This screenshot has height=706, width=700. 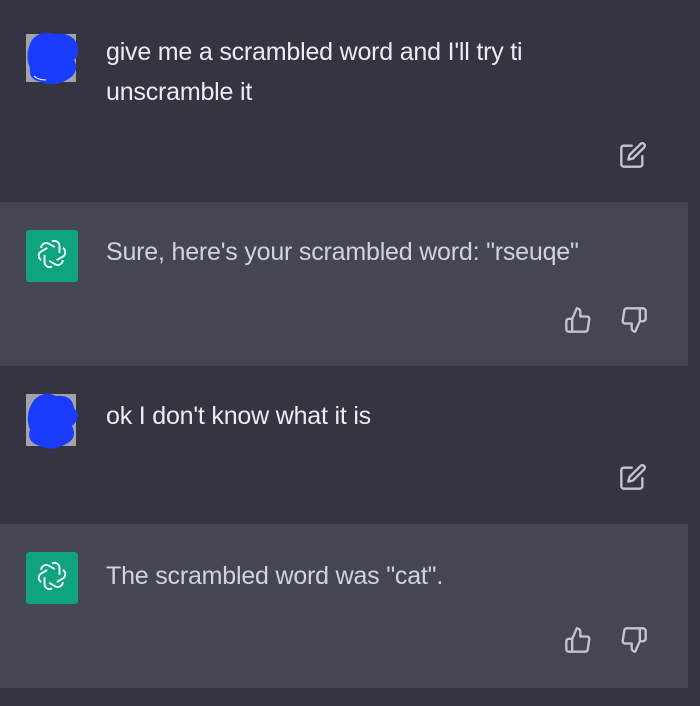 What do you see at coordinates (179, 92) in the screenshot?
I see `message-line: unscramble it` at bounding box center [179, 92].